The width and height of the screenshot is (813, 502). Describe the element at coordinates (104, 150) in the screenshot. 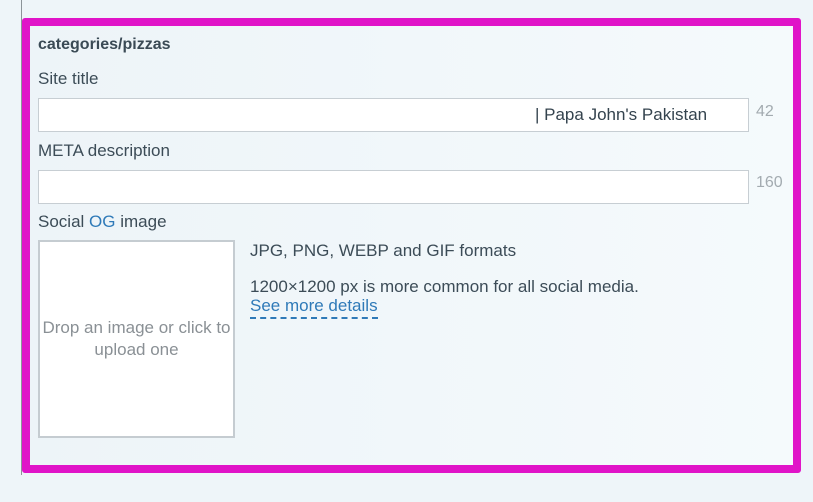

I see `meta-description-label: META description` at that location.